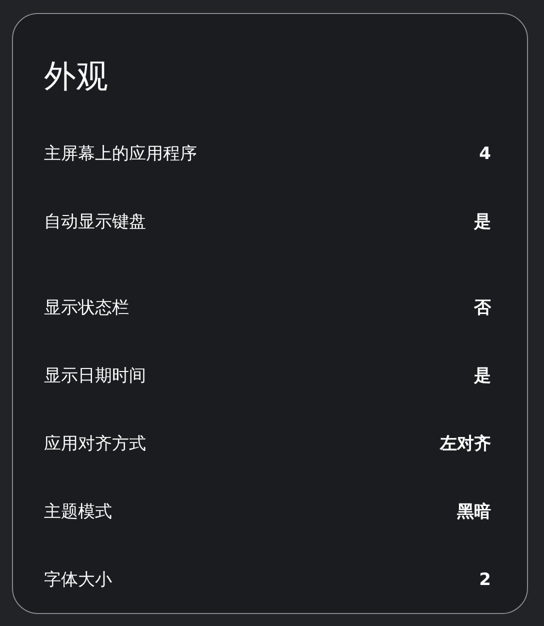 The width and height of the screenshot is (544, 626). What do you see at coordinates (76, 76) in the screenshot?
I see `section-title: 外观` at bounding box center [76, 76].